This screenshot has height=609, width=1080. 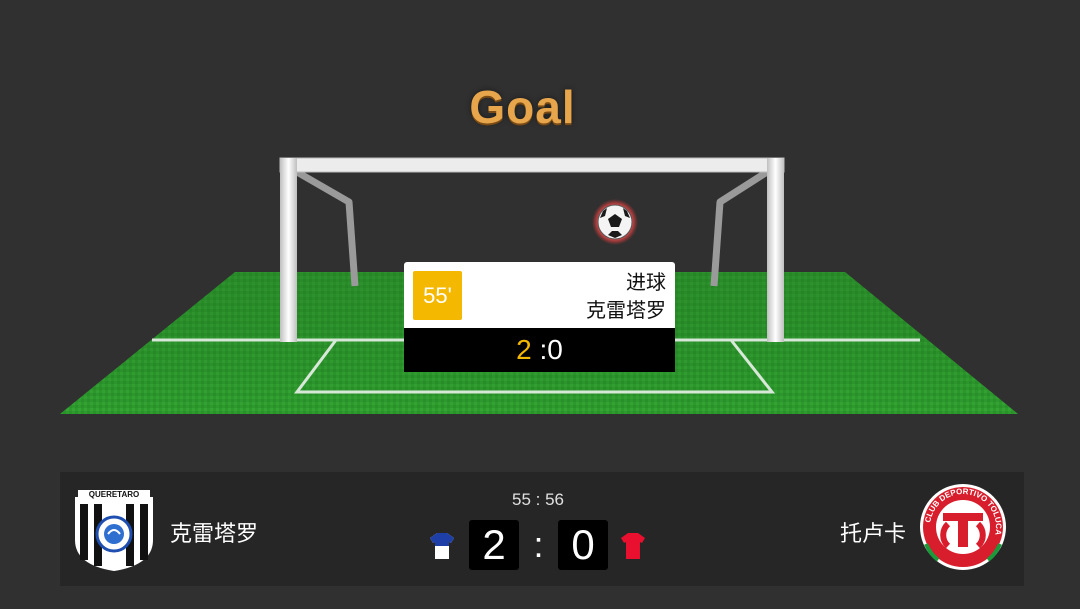 What do you see at coordinates (532, 165) in the screenshot?
I see `goal-crossbar` at bounding box center [532, 165].